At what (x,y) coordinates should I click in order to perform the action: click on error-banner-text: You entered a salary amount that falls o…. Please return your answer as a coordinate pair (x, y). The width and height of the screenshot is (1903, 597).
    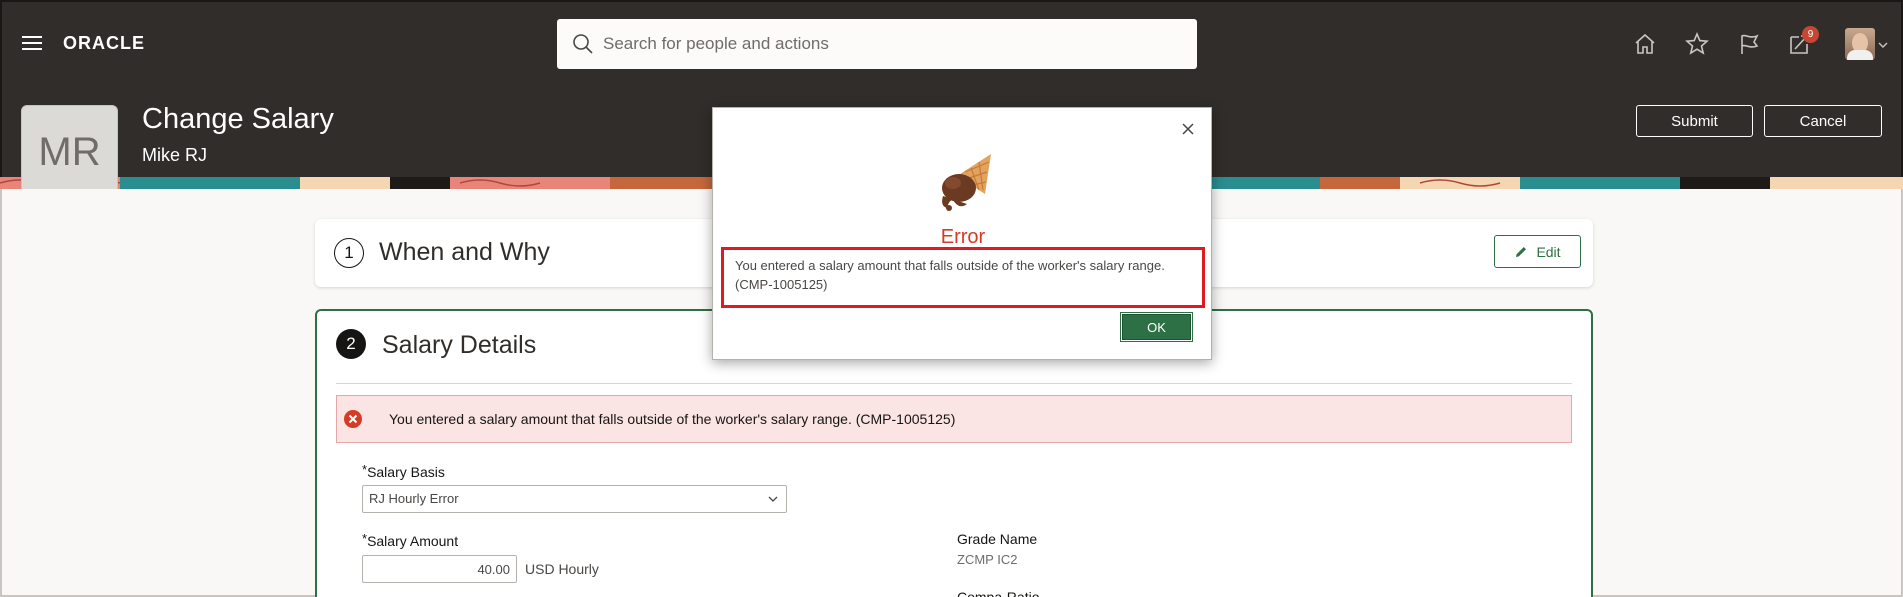
    Looking at the image, I should click on (672, 419).